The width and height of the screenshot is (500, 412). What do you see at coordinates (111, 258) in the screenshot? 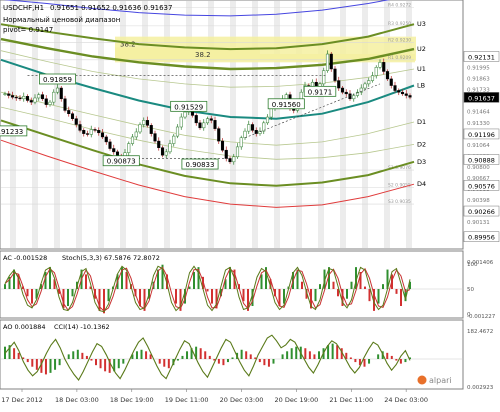
I see `stoch-label: Stoch(5,3,3) 67.5876 72.8072` at bounding box center [111, 258].